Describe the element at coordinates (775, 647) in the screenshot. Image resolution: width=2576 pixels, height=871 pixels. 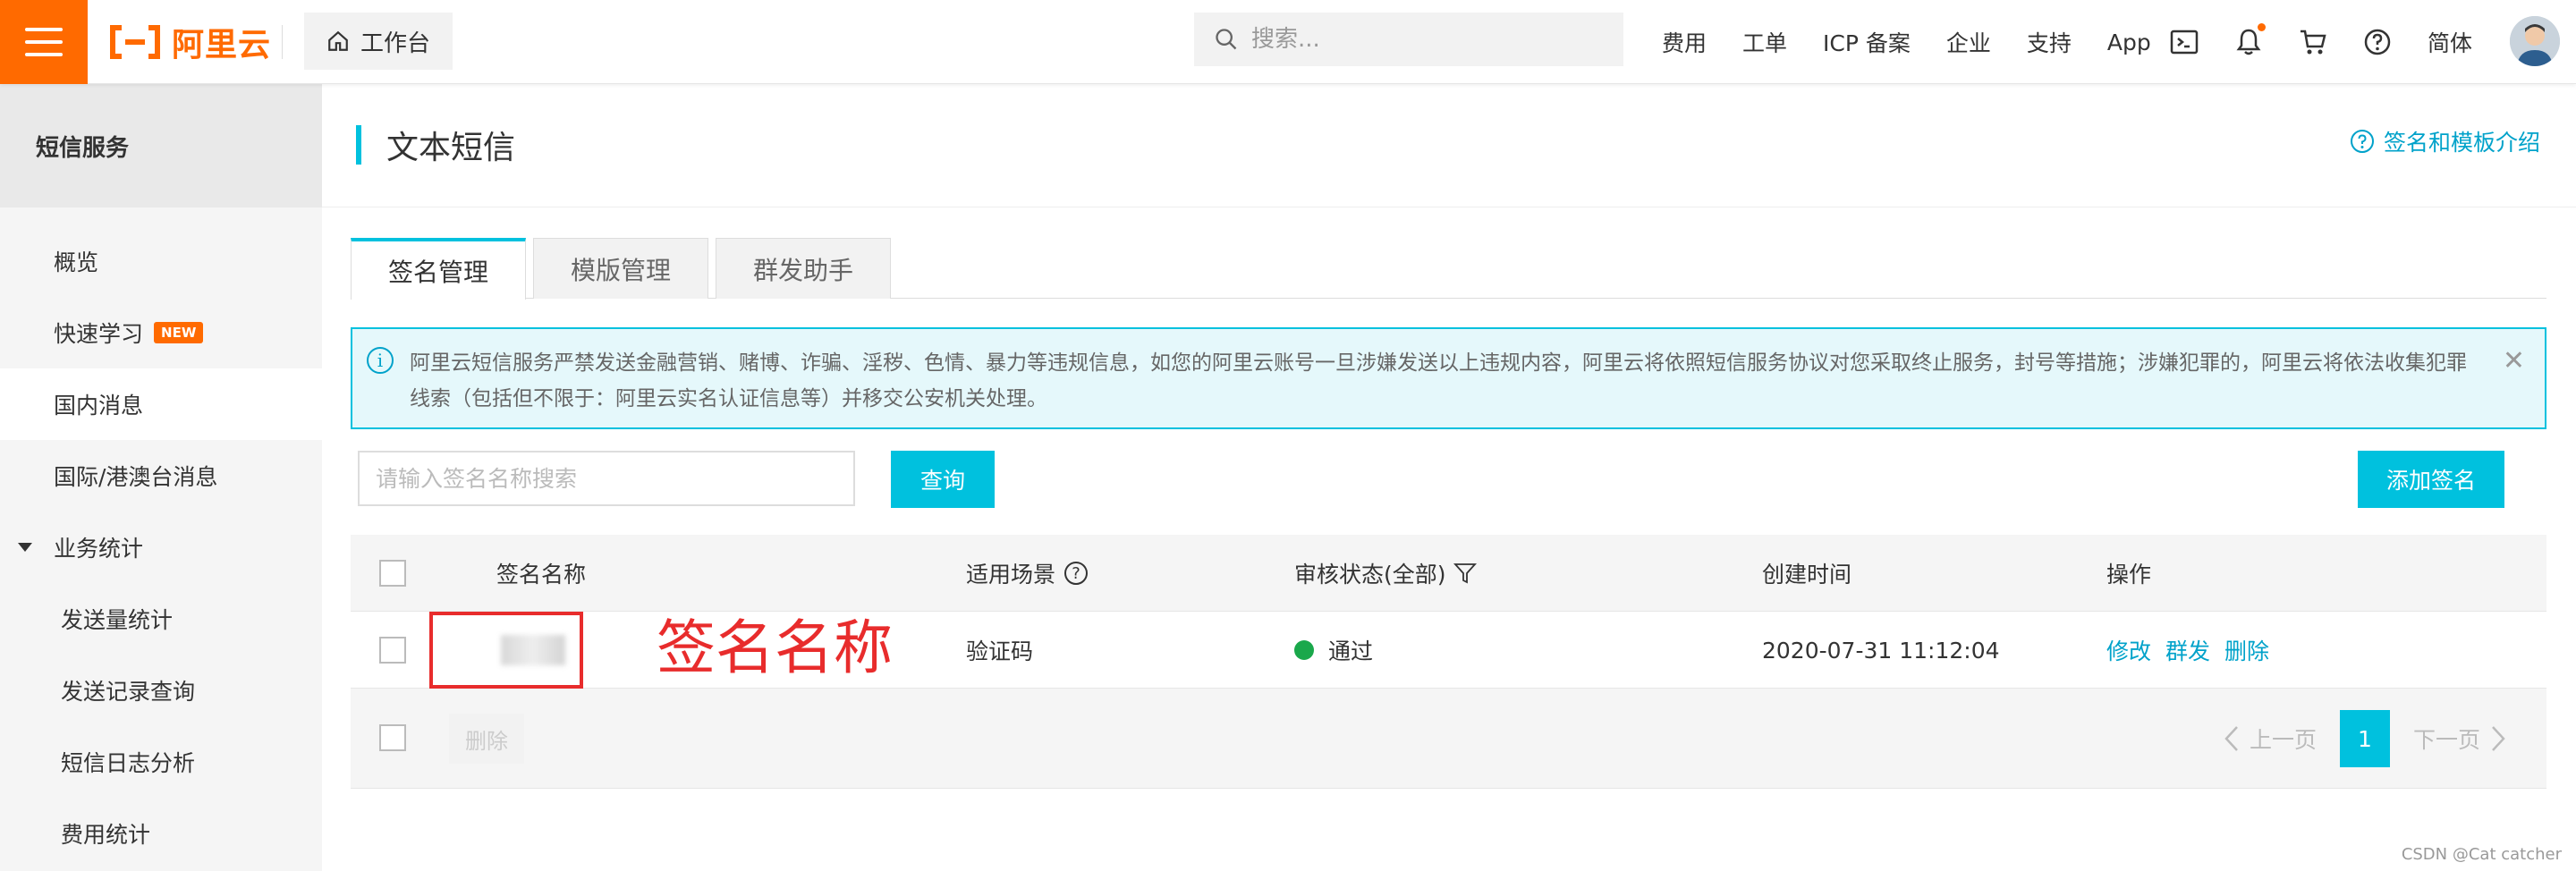
I see `annotation-label: 签名名称` at that location.